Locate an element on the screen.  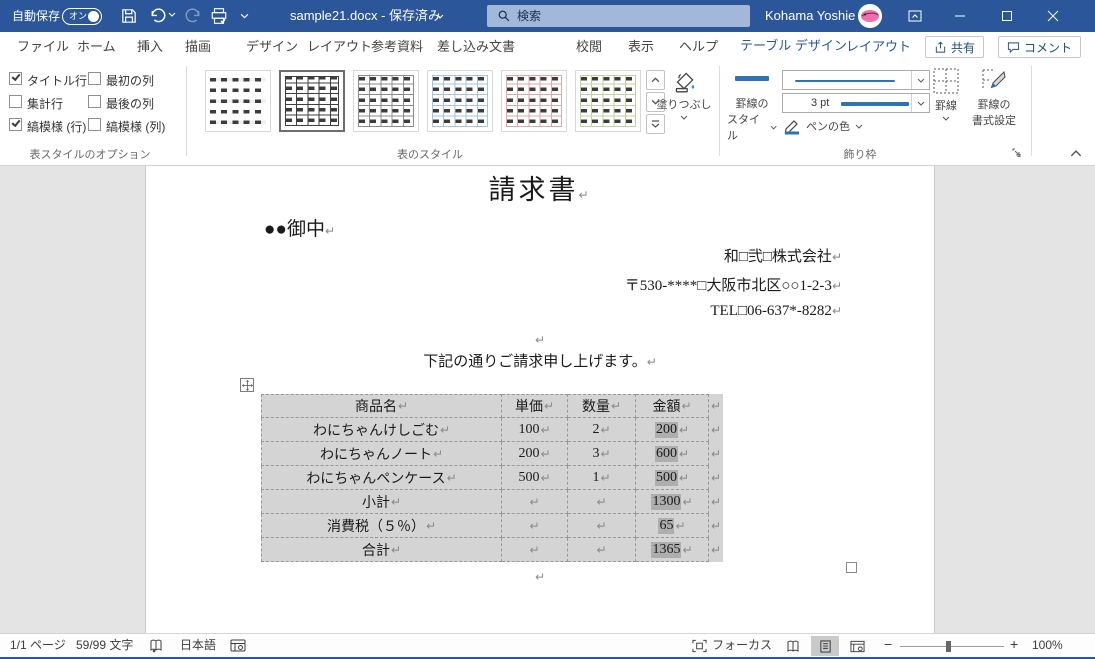
line-weight-dropdown: 3 pt is located at coordinates (856, 103).